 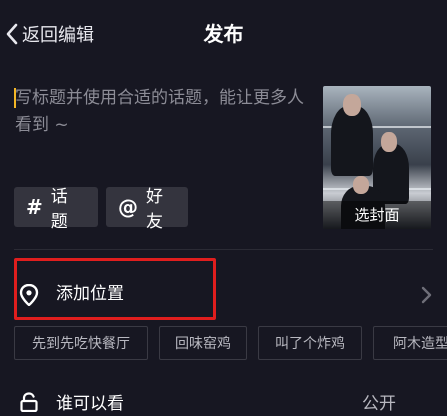 I want to click on visibility-value: 公开, so click(x=379, y=404).